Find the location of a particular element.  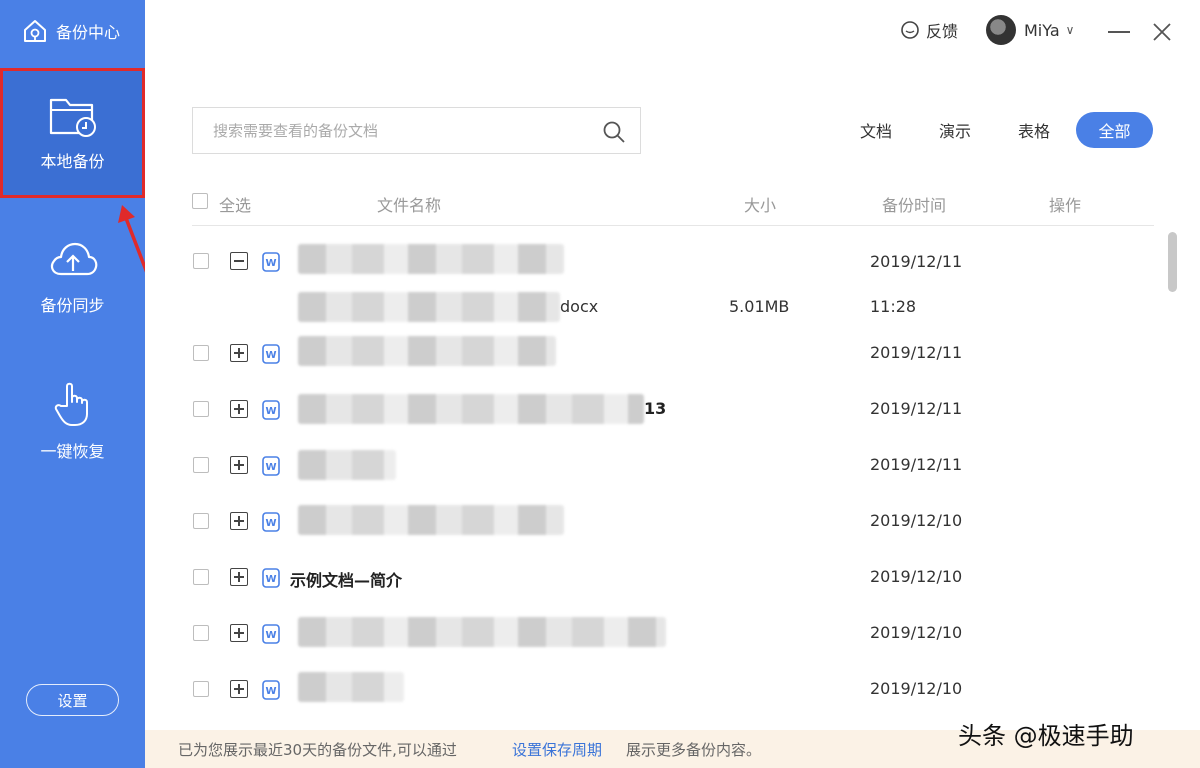

minimize-icon is located at coordinates (1119, 32).